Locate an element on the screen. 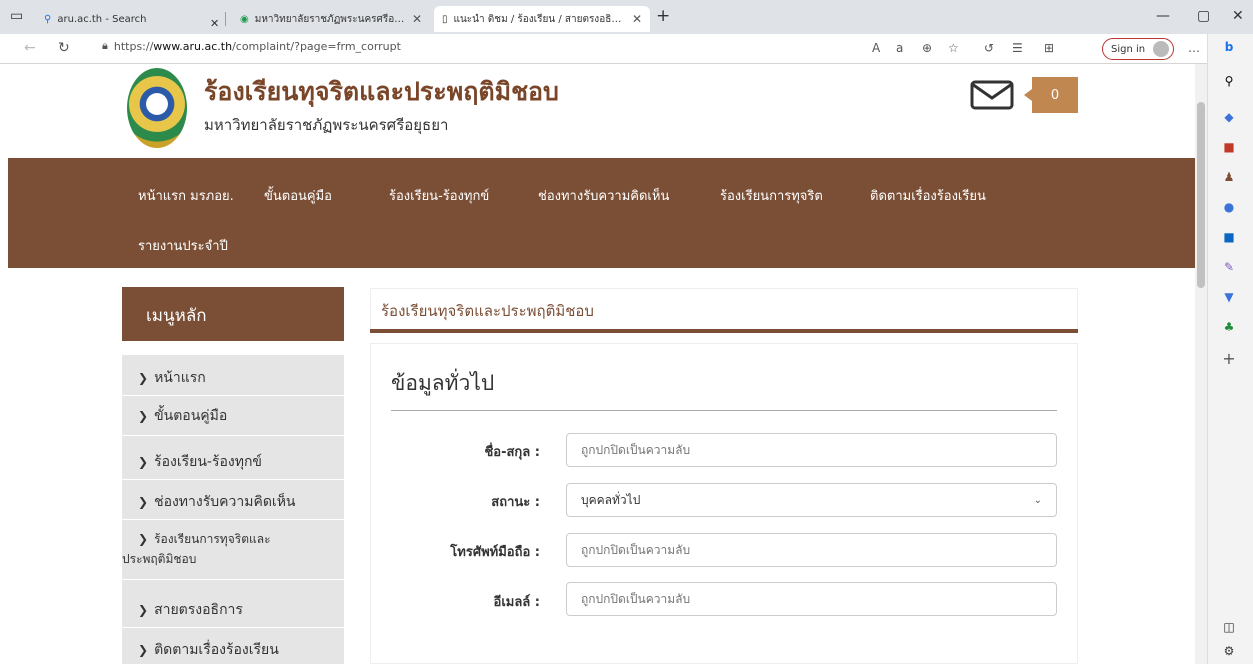 The width and height of the screenshot is (1253, 664). mail-icon is located at coordinates (994, 95).